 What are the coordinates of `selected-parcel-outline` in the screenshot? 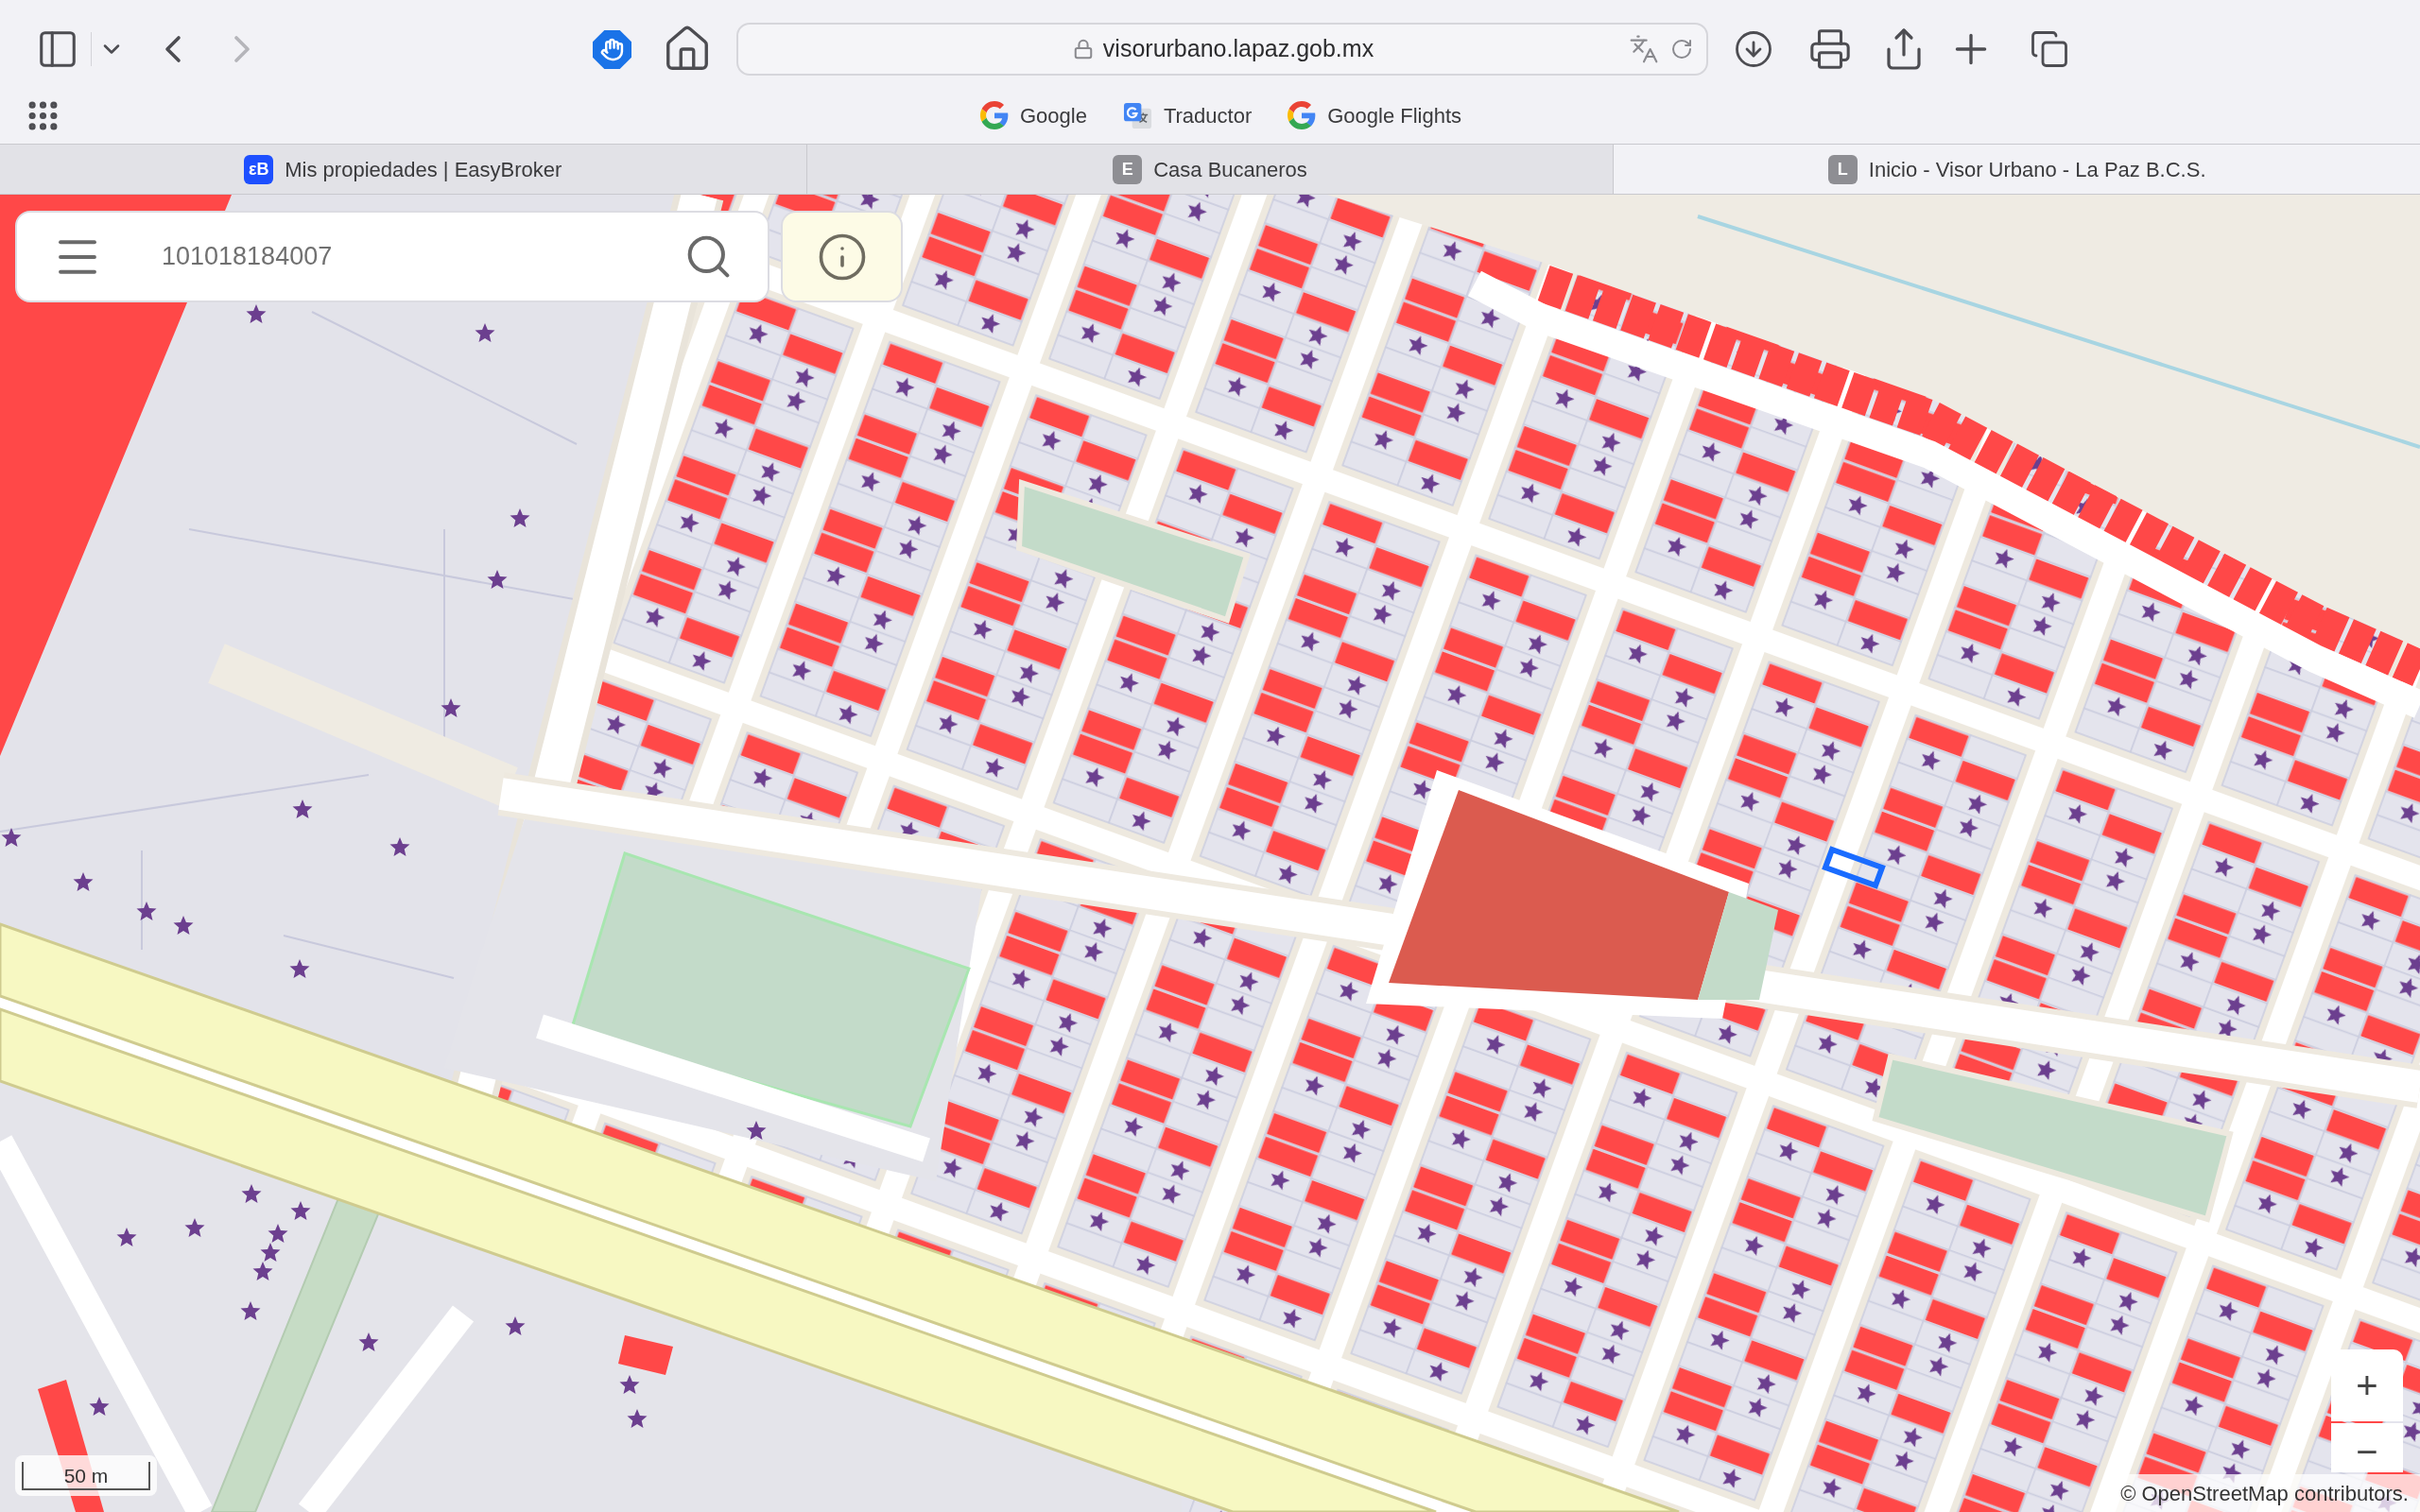 It's located at (1854, 867).